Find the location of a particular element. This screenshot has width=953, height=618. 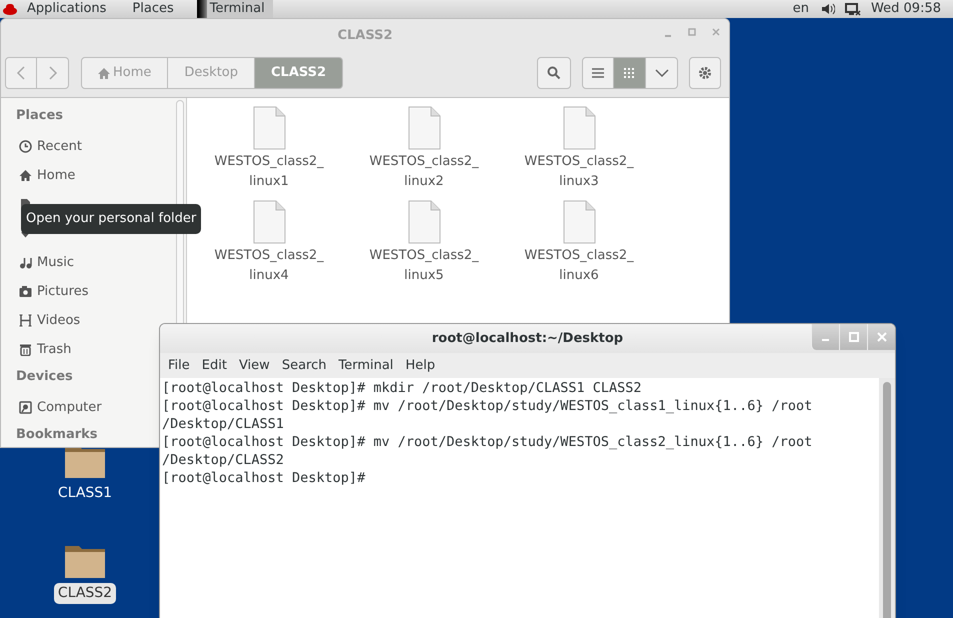

chevron-down-icon is located at coordinates (661, 73).